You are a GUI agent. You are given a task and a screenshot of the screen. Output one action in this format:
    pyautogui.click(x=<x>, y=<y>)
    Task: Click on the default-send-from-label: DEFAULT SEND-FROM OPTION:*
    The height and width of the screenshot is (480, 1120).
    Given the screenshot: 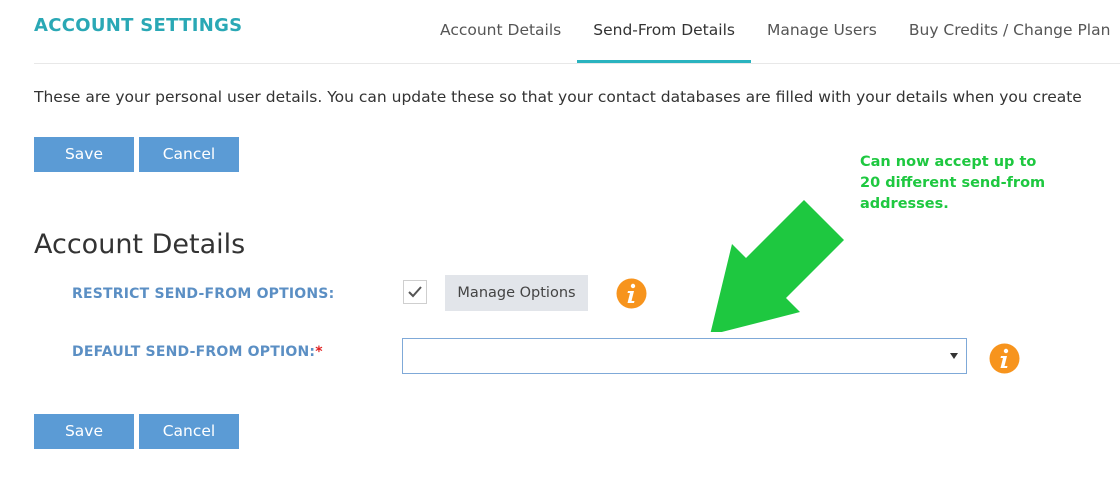 What is the action you would take?
    pyautogui.click(x=197, y=352)
    